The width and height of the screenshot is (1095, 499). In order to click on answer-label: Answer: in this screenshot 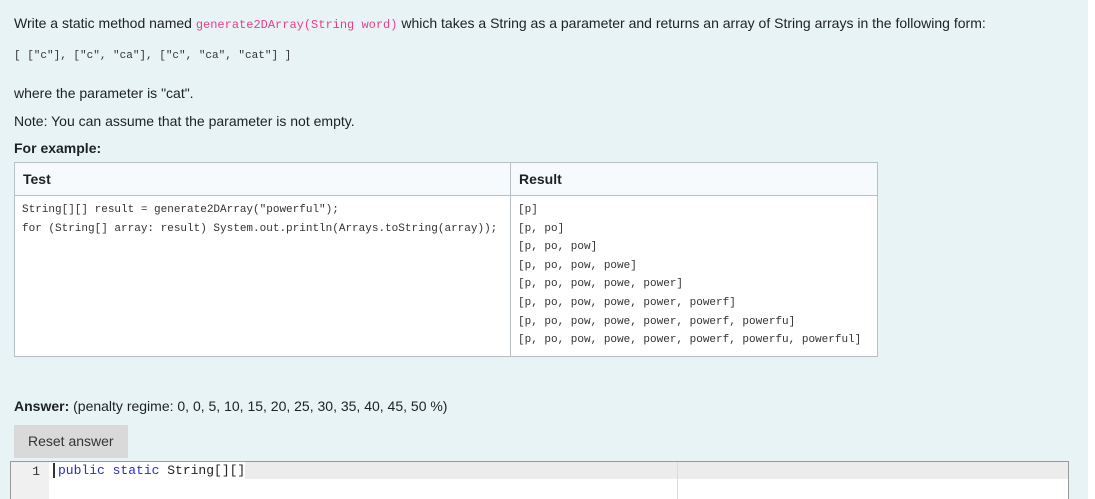, I will do `click(42, 405)`.